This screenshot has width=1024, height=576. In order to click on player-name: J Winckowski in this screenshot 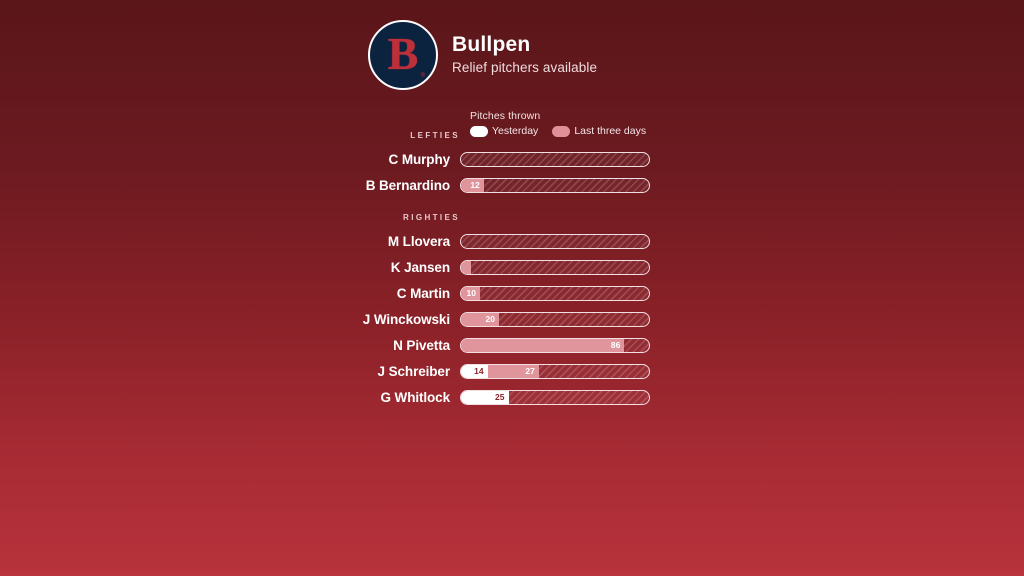, I will do `click(406, 319)`.